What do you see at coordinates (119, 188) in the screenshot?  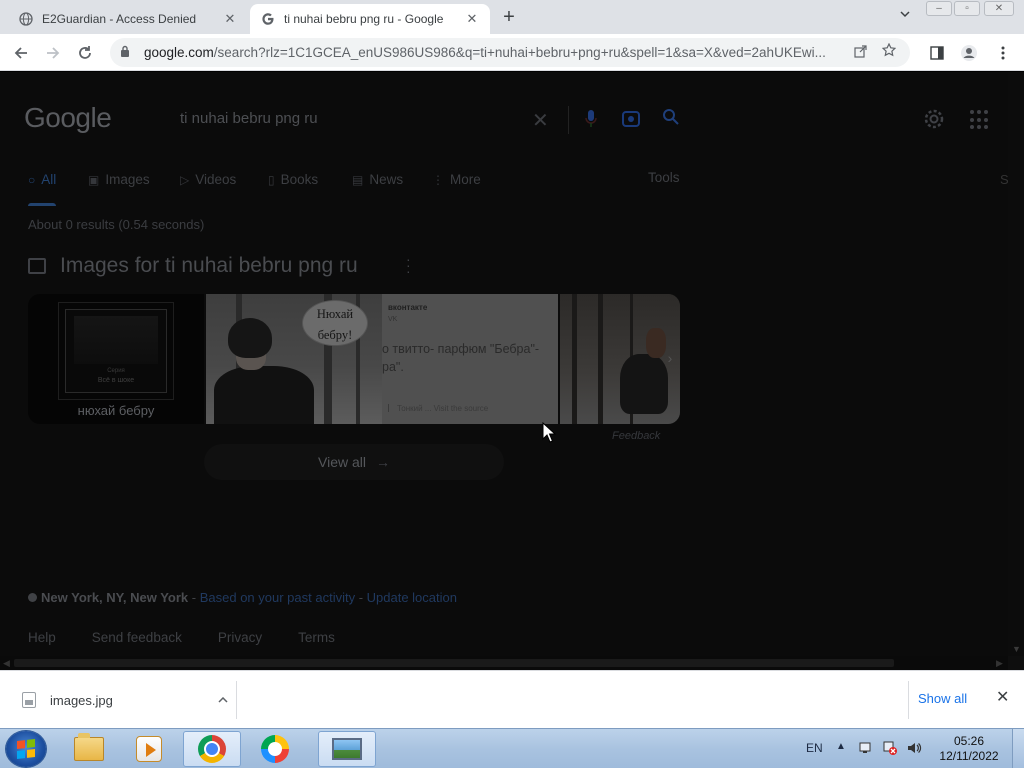 I see `tab-images: ▣ Images` at bounding box center [119, 188].